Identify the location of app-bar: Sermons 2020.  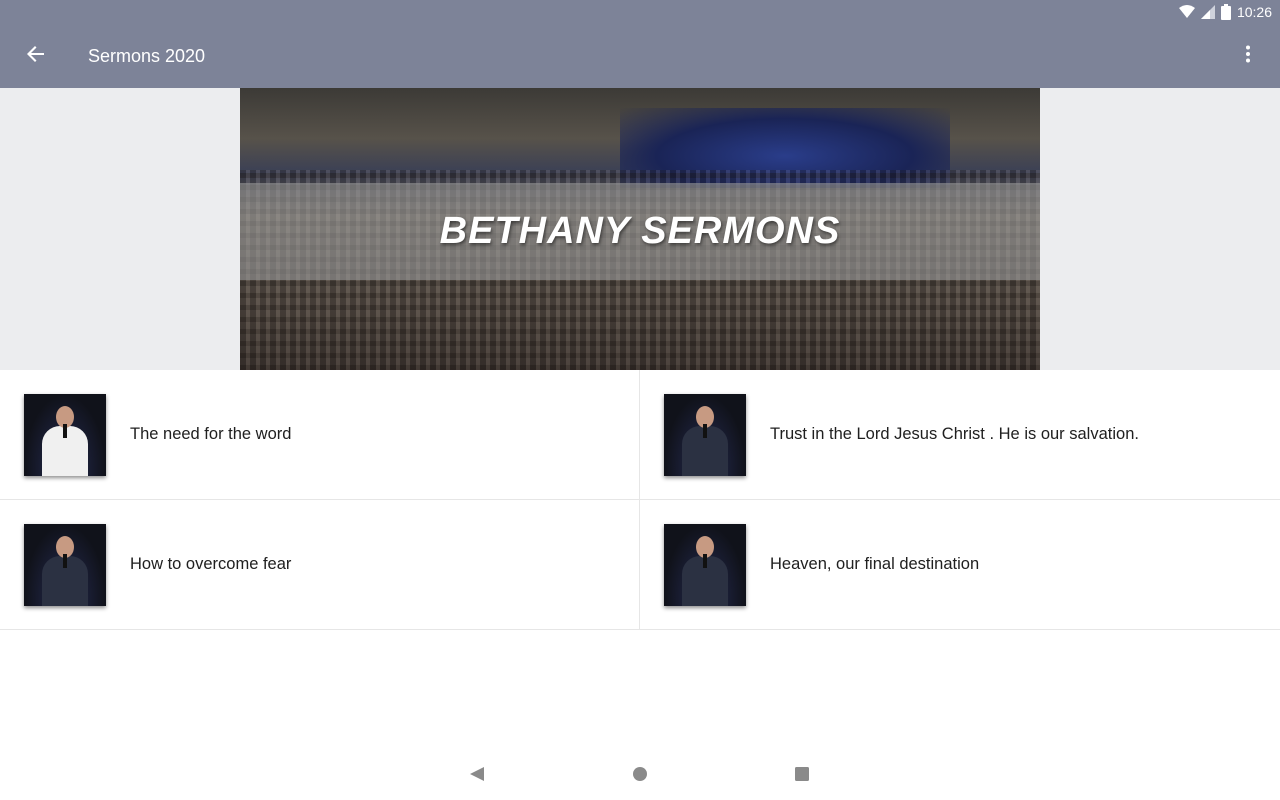
(640, 56).